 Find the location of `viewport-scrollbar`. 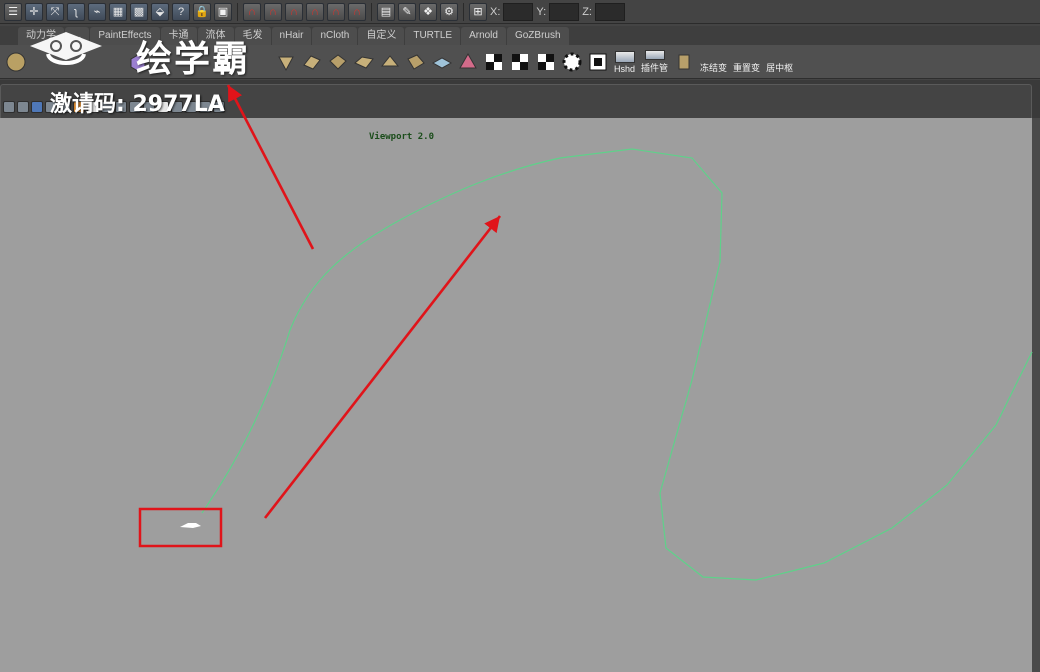

viewport-scrollbar is located at coordinates (1036, 395).